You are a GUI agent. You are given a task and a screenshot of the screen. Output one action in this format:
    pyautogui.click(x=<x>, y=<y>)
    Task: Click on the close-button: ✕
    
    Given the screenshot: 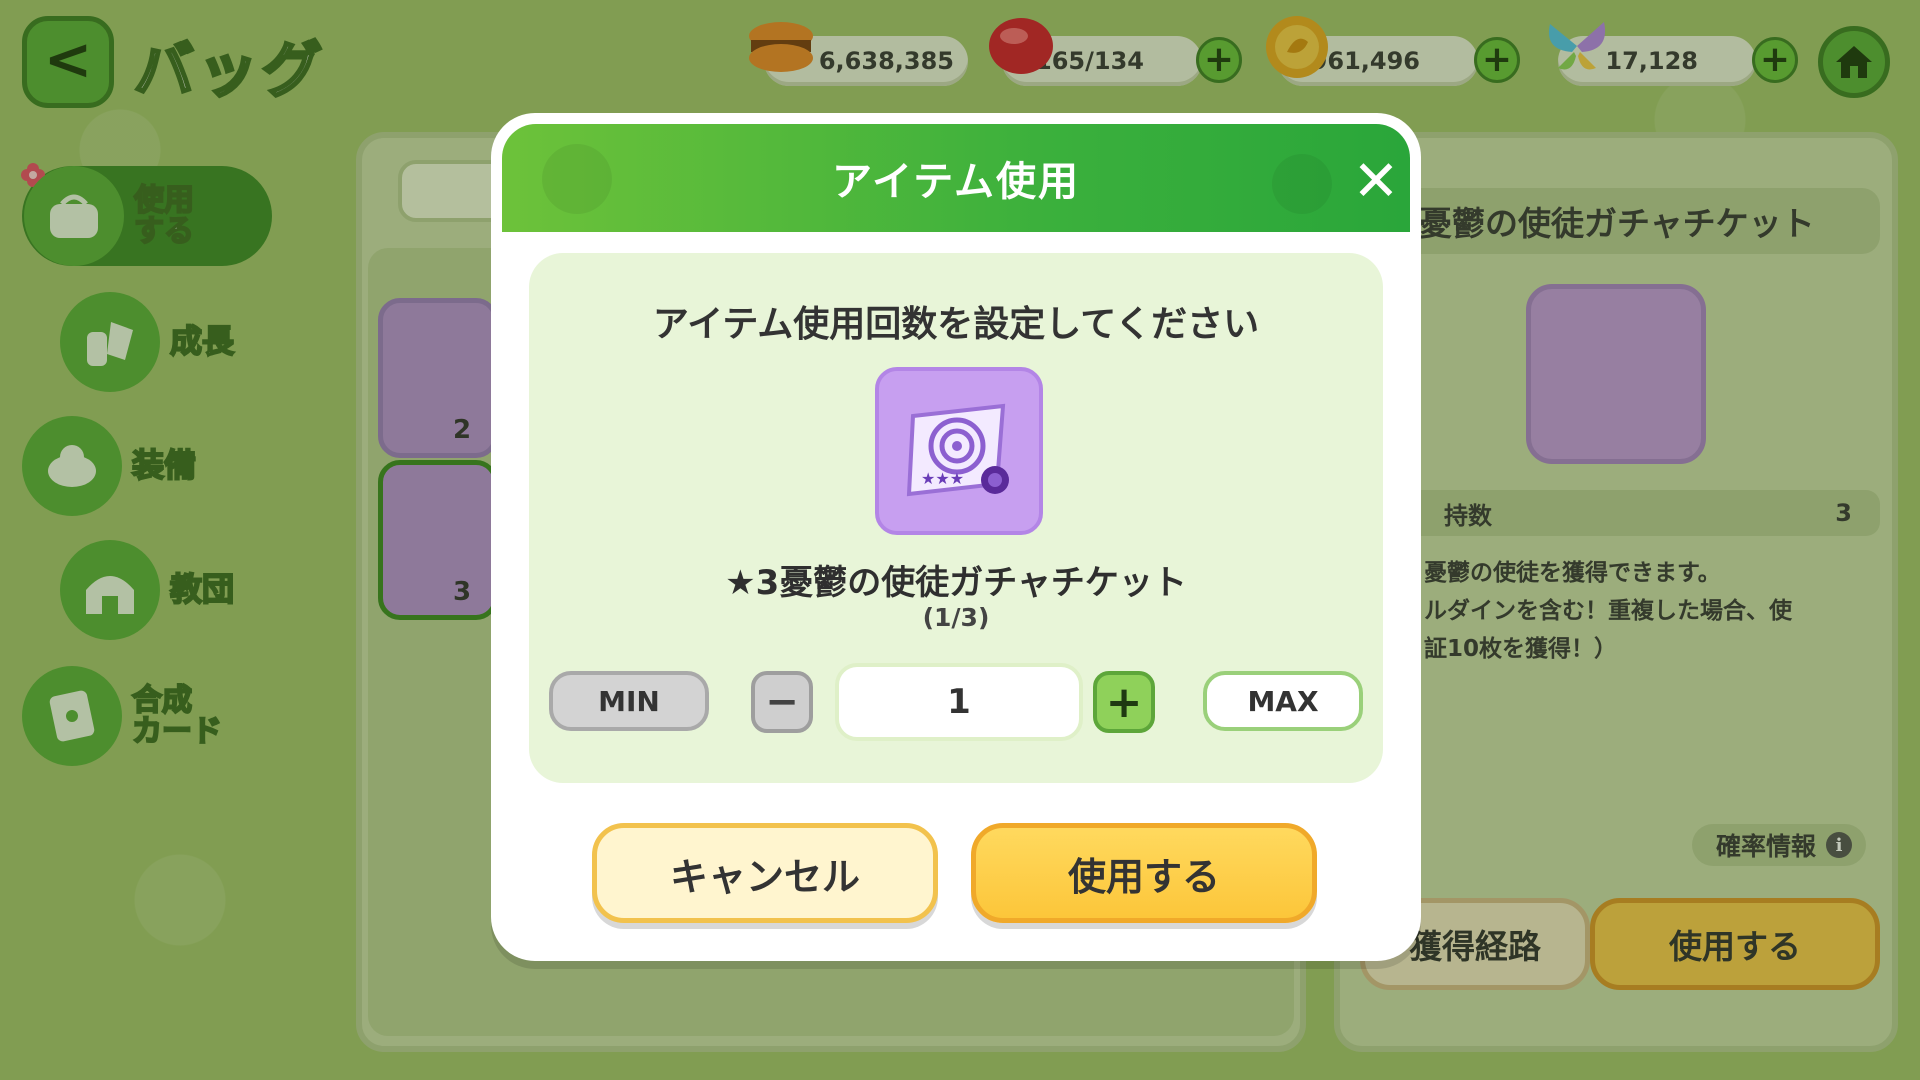 What is the action you would take?
    pyautogui.click(x=1376, y=182)
    